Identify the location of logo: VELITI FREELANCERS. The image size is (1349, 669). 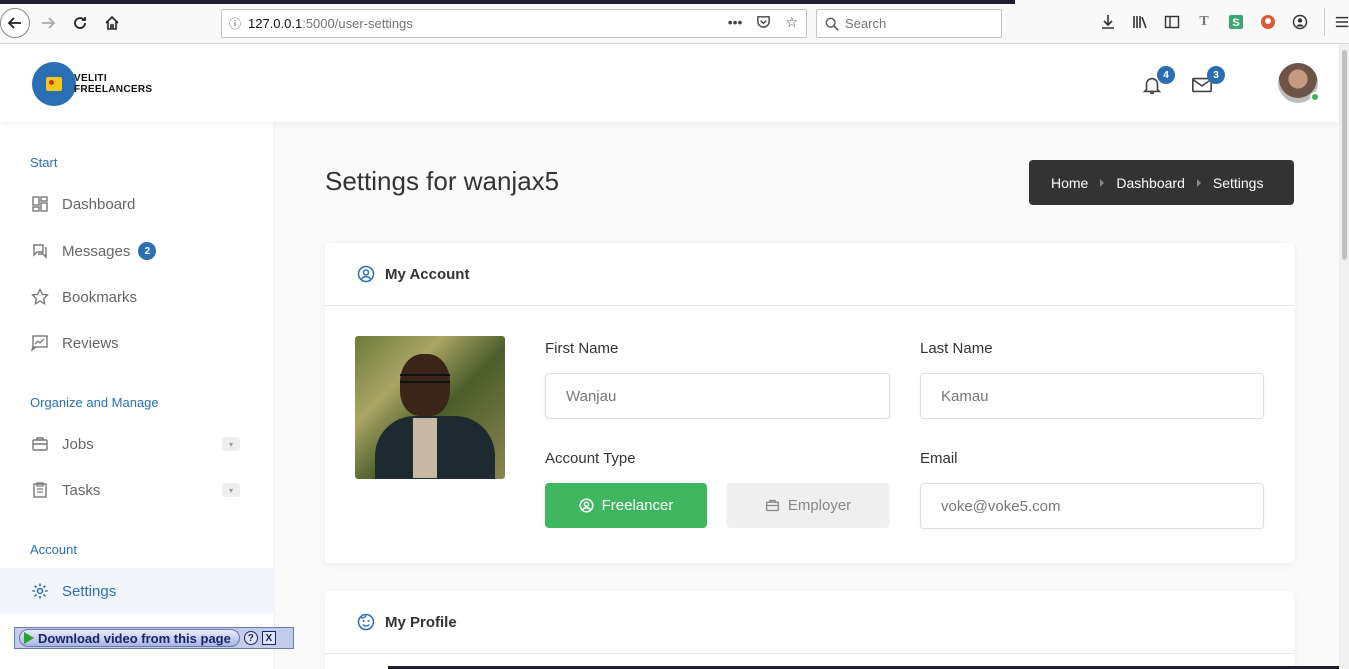
(92, 84).